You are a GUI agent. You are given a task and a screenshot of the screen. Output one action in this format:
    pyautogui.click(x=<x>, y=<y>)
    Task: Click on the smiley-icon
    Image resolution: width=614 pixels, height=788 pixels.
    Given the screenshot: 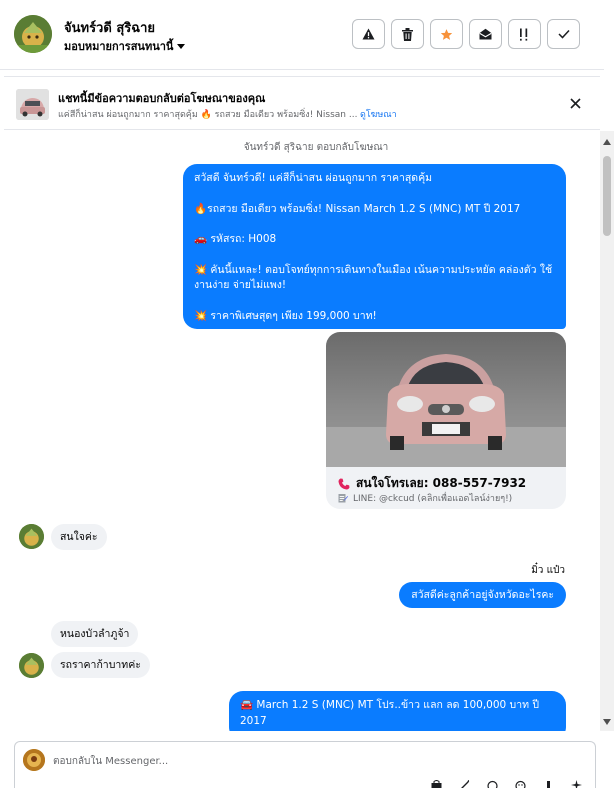 What is the action you would take?
    pyautogui.click(x=520, y=784)
    